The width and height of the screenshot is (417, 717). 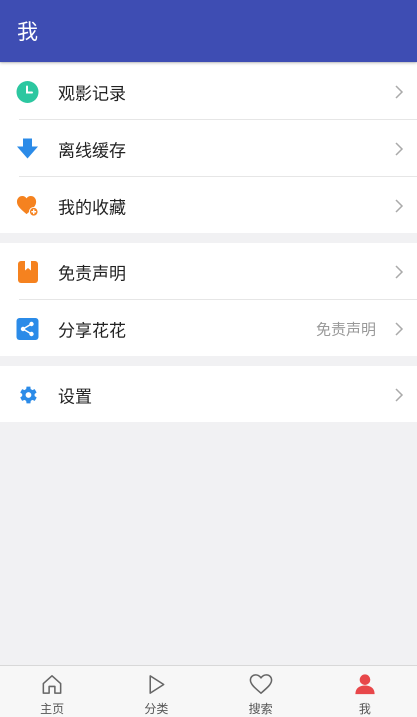 I want to click on tab-search: 搜索, so click(x=261, y=691).